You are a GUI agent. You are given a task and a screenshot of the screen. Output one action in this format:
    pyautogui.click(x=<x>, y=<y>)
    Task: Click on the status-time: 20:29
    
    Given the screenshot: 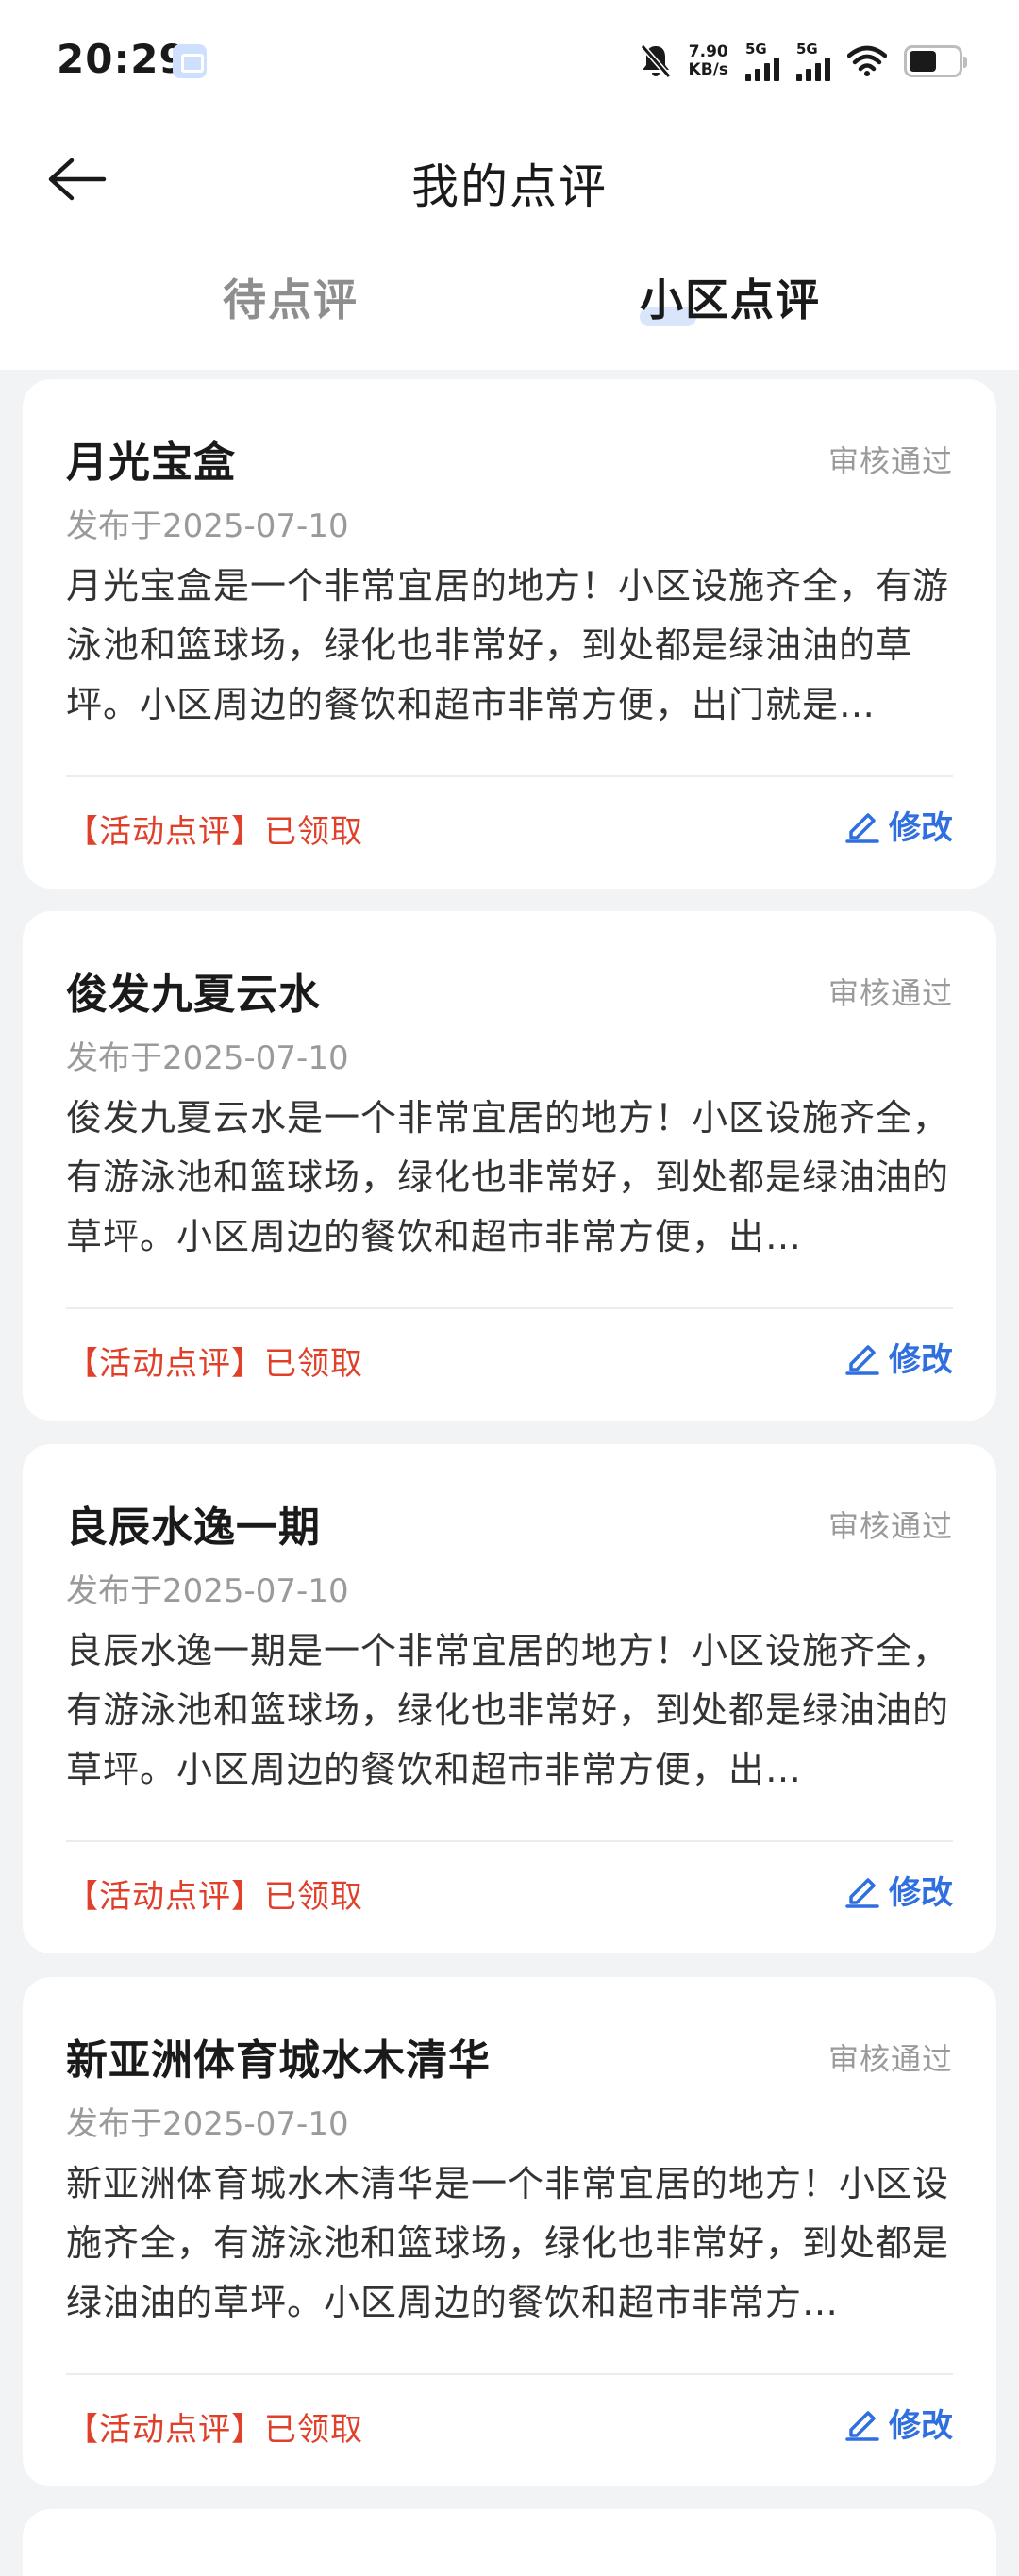 What is the action you would take?
    pyautogui.click(x=122, y=59)
    